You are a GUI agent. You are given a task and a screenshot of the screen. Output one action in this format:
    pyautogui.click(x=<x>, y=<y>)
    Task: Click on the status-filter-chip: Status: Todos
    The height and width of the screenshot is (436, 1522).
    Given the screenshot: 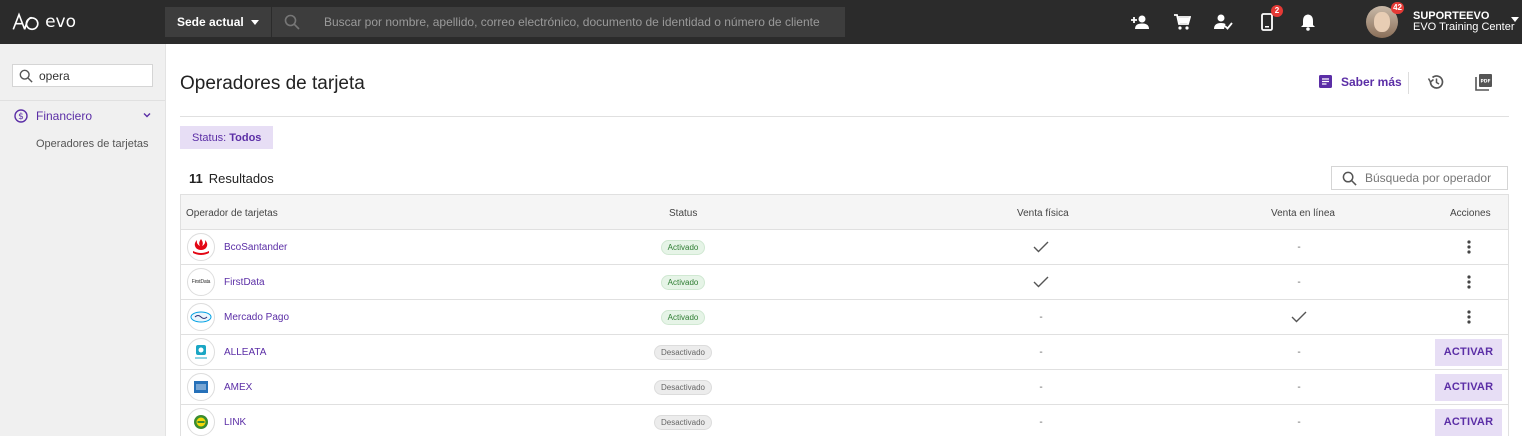 What is the action you would take?
    pyautogui.click(x=227, y=137)
    